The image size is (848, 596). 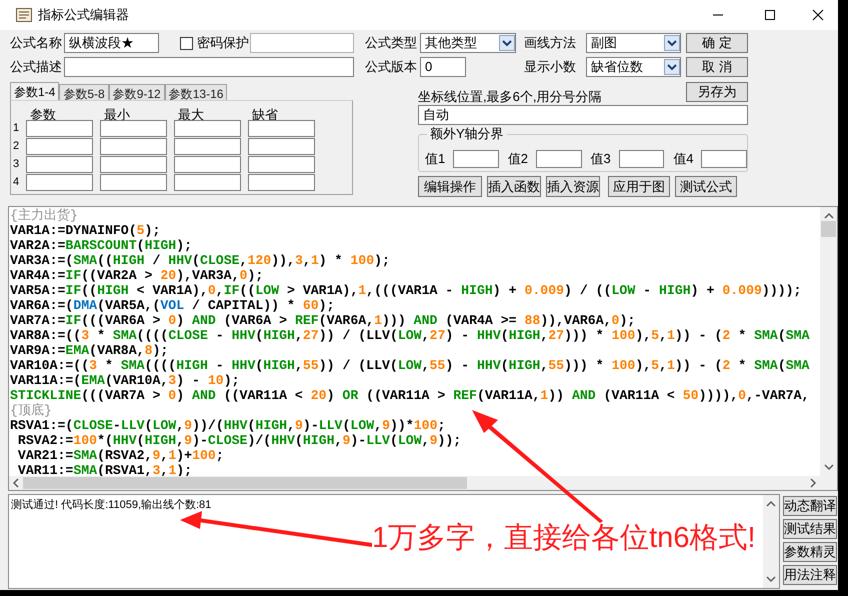 I want to click on text-field: 0, so click(x=443, y=67).